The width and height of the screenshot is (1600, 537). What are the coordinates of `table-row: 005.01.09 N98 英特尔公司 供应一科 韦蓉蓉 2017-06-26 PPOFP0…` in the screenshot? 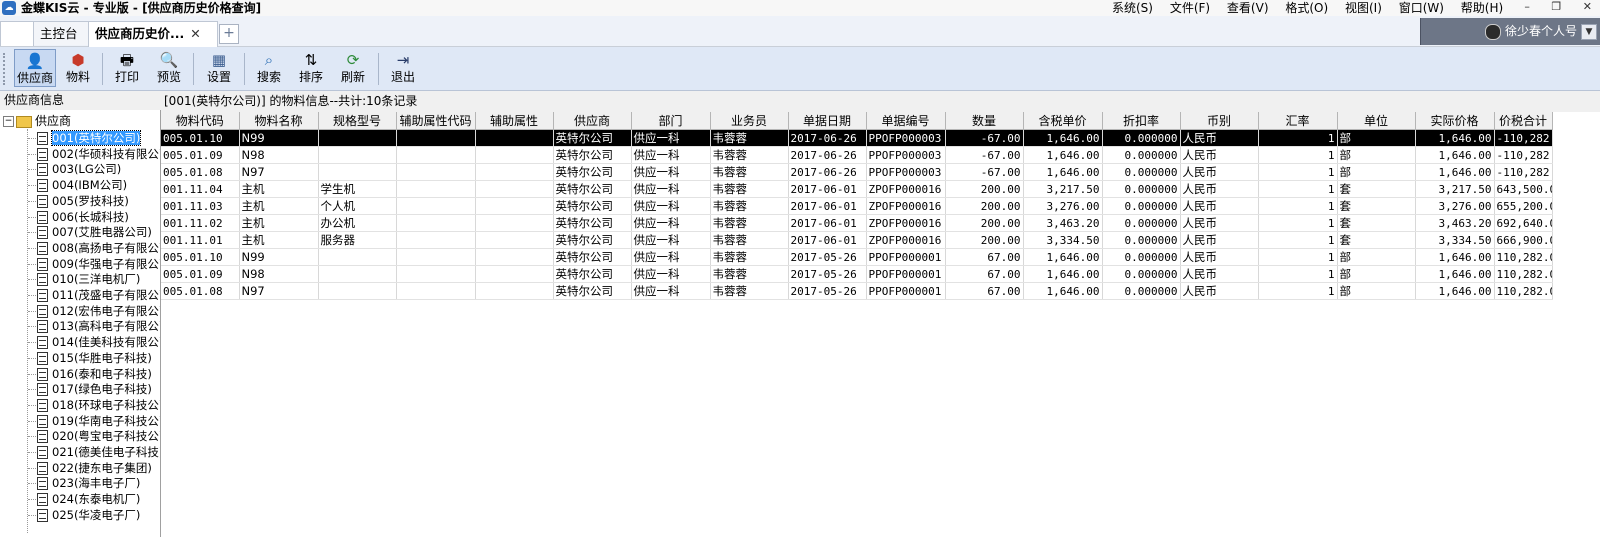 It's located at (857, 155).